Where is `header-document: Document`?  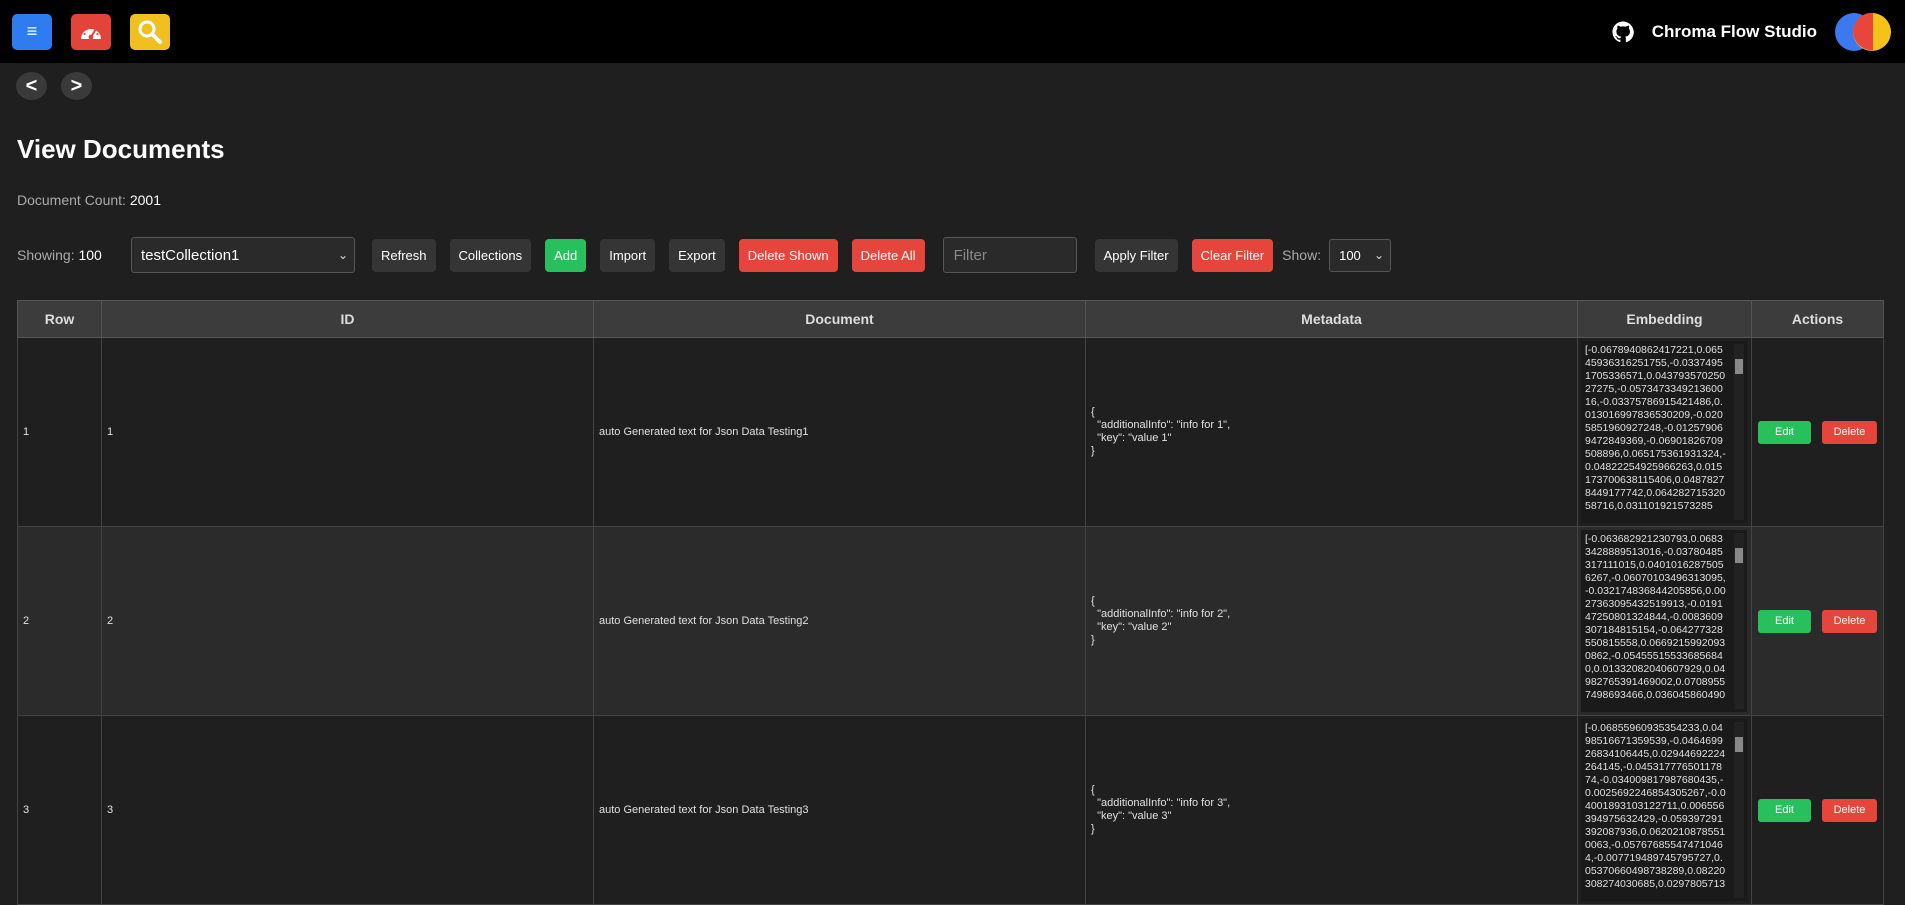 header-document: Document is located at coordinates (839, 319).